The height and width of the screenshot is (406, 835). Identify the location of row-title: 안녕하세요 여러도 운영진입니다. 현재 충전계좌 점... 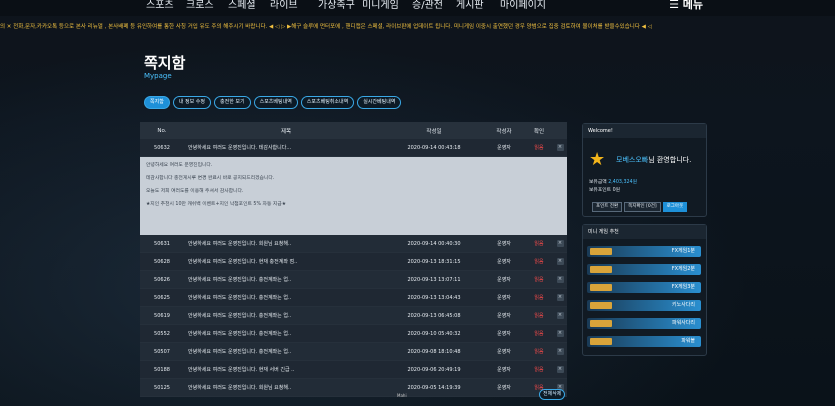
(284, 261).